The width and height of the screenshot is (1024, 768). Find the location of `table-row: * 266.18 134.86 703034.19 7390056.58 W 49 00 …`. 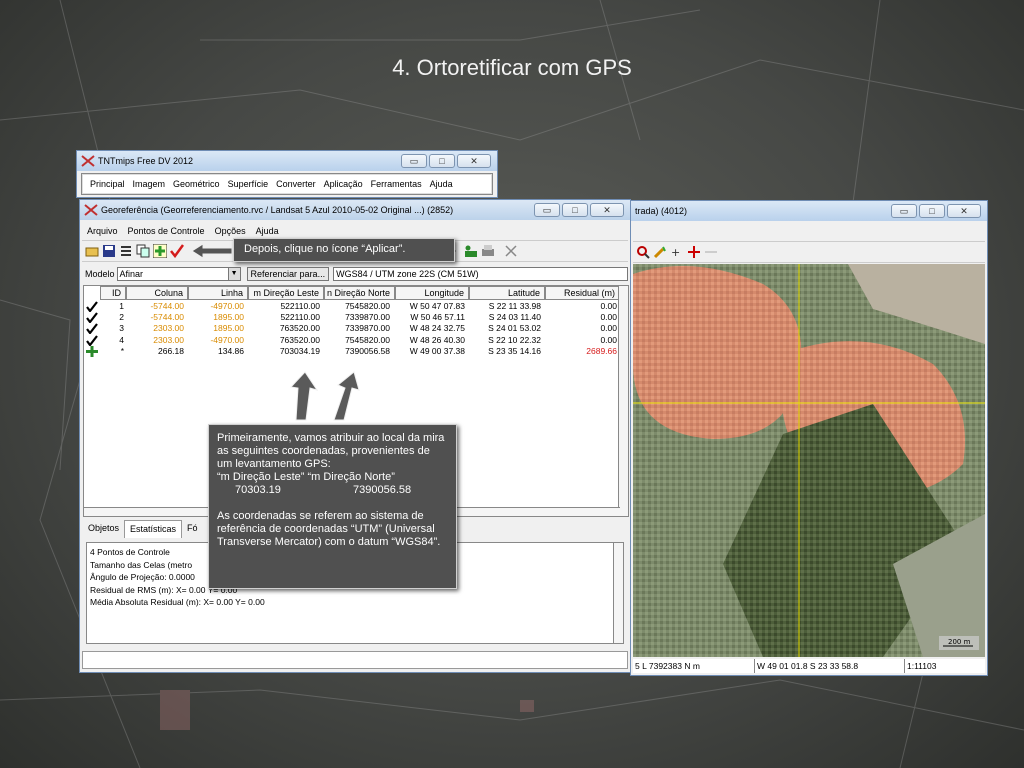

table-row: * 266.18 134.86 703034.19 7390056.58 W 49 00 … is located at coordinates (352, 351).